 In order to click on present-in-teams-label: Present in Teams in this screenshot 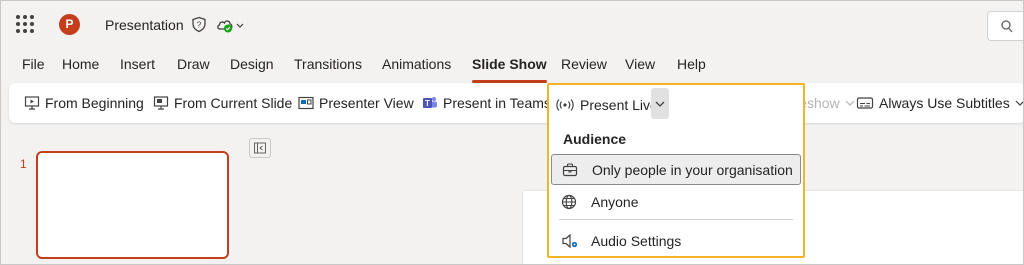, I will do `click(497, 103)`.